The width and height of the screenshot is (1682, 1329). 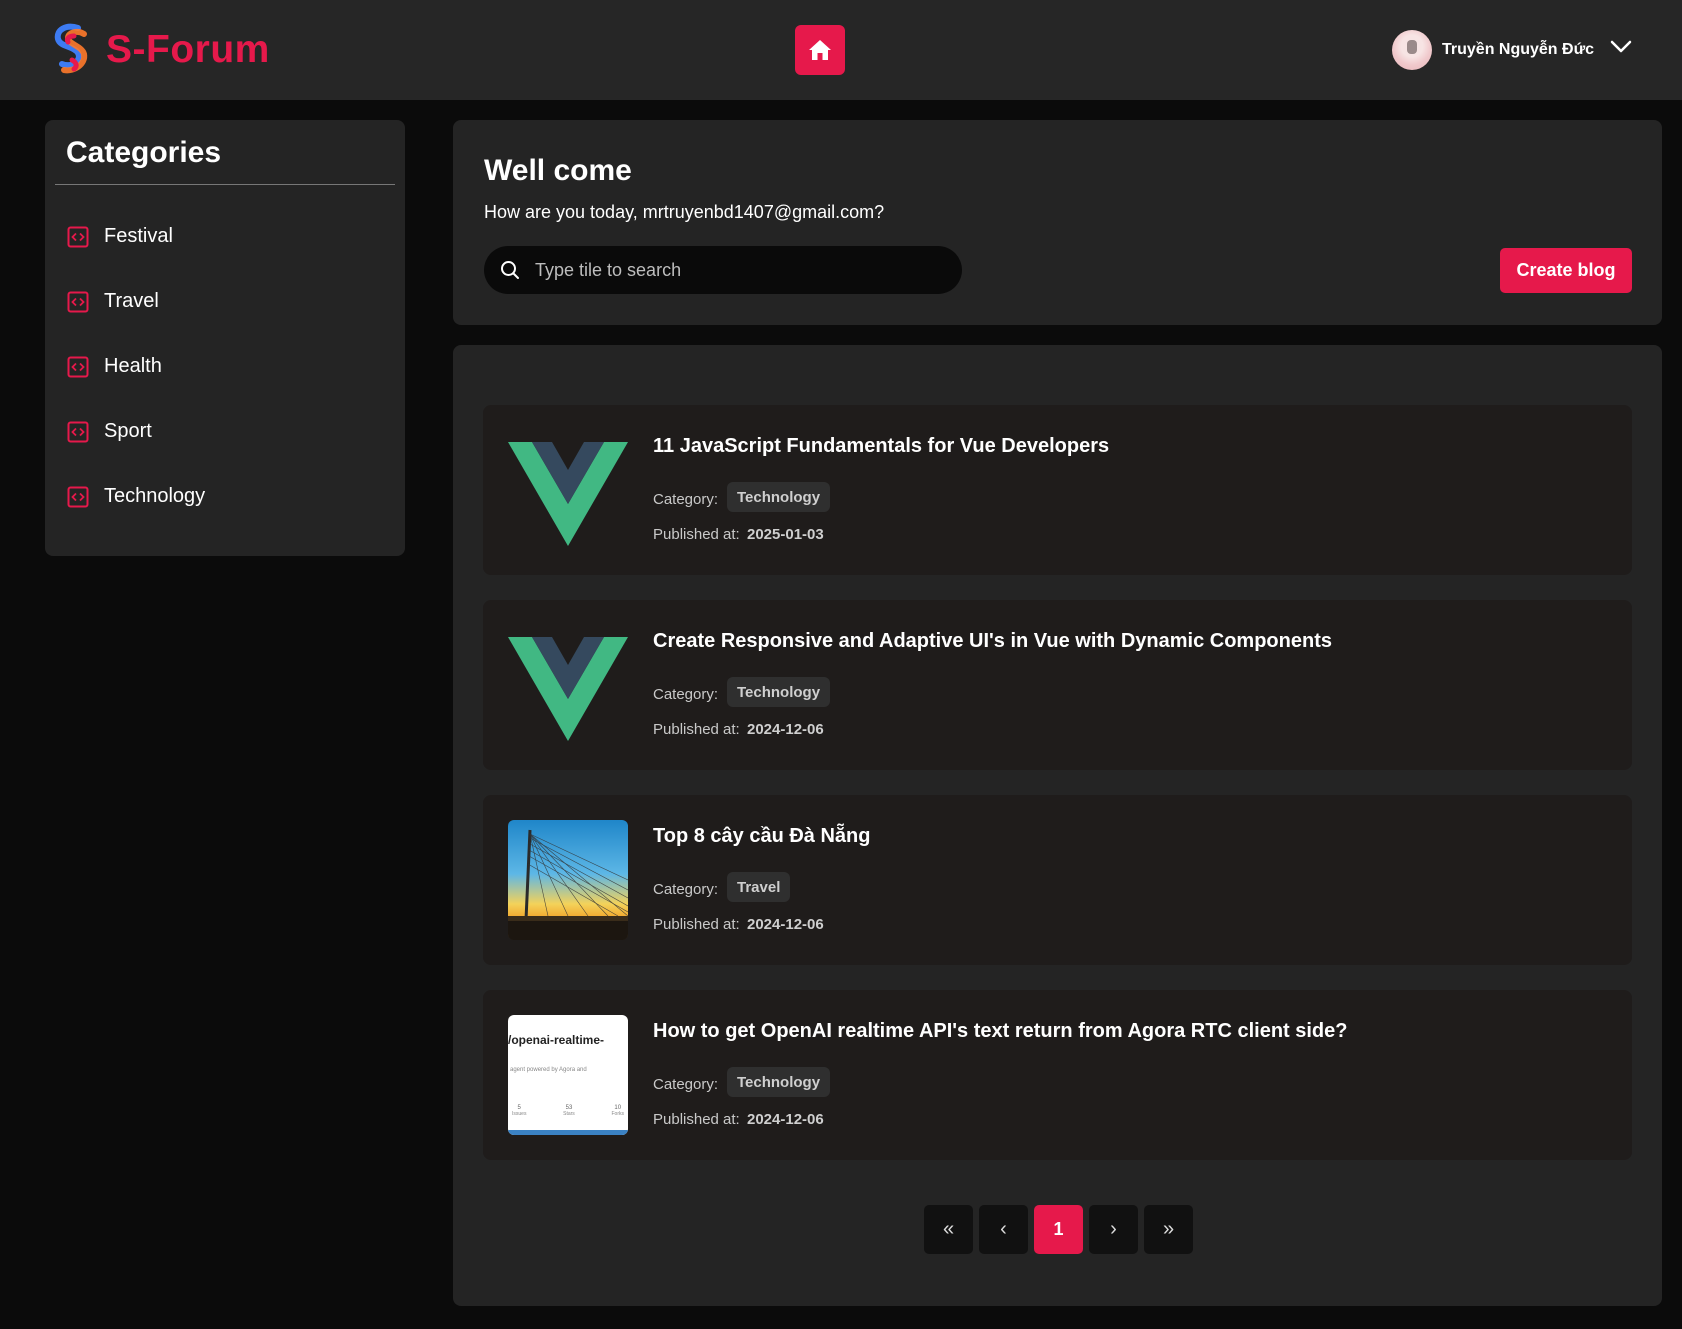 I want to click on avatar, so click(x=1412, y=50).